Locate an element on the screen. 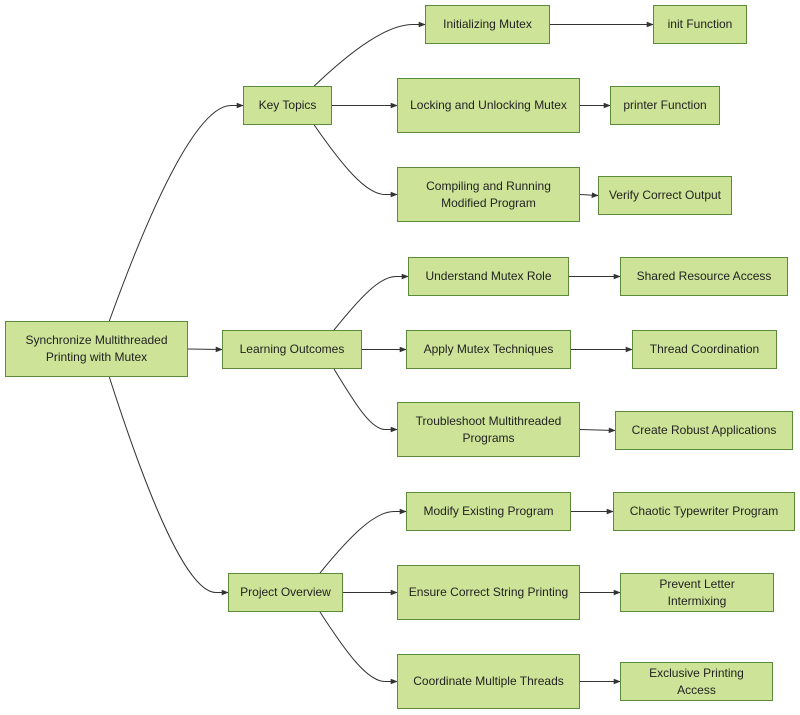 The height and width of the screenshot is (715, 800). node-exclusive-printing-access: Exclusive Printing Access is located at coordinates (696, 681).